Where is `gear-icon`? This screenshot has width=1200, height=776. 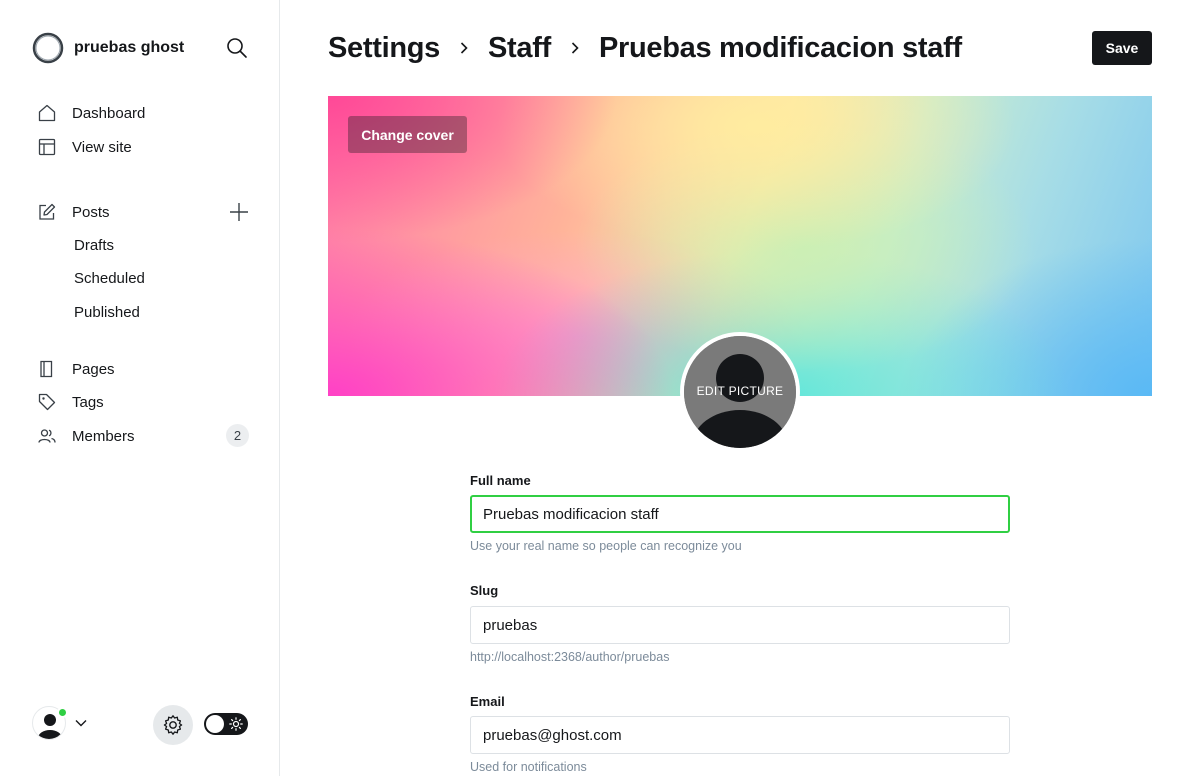
gear-icon is located at coordinates (173, 725).